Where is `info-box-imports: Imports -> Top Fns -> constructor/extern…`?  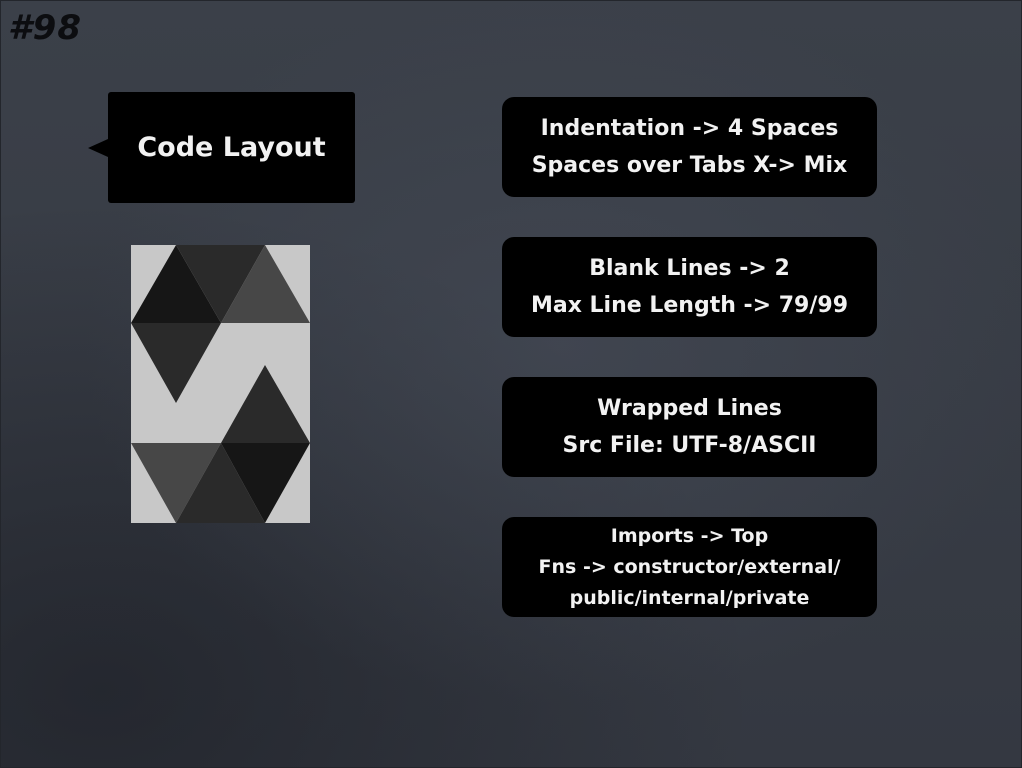 info-box-imports: Imports -> Top Fns -> constructor/extern… is located at coordinates (689, 567).